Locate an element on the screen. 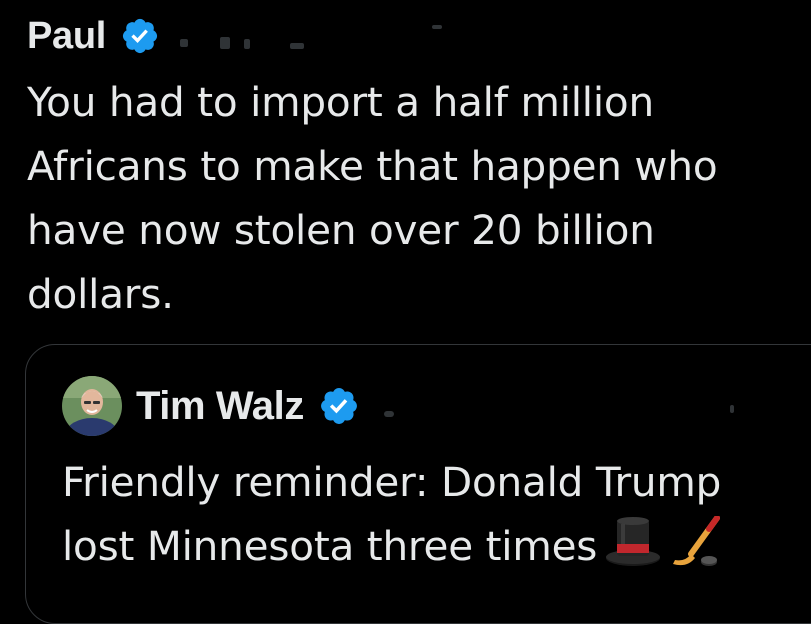  tweet-author-row: Paul is located at coordinates (248, 36).